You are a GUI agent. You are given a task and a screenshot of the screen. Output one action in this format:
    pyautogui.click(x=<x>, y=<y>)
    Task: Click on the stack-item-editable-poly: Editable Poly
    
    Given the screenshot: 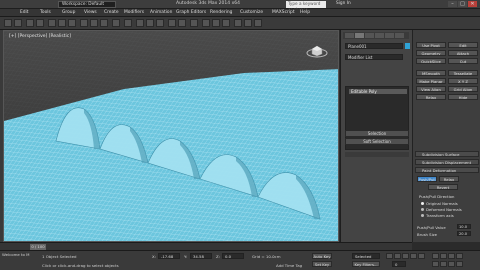 What is the action you would take?
    pyautogui.click(x=378, y=91)
    